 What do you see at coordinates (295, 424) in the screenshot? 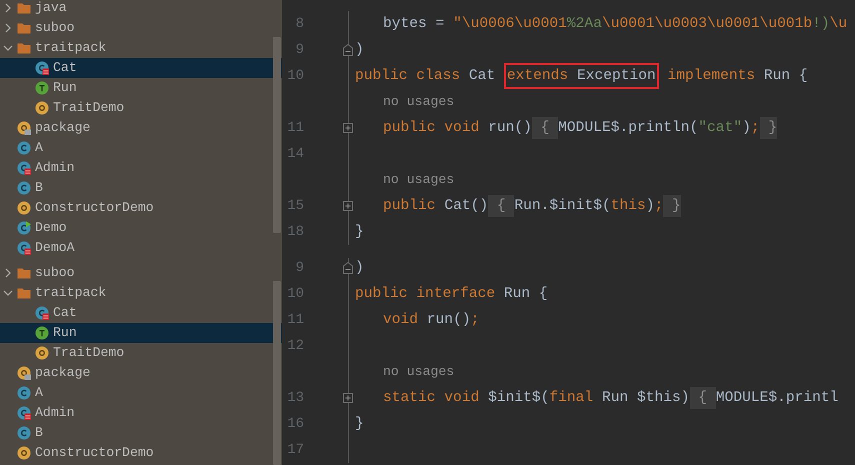
I see `line-number: 16` at bounding box center [295, 424].